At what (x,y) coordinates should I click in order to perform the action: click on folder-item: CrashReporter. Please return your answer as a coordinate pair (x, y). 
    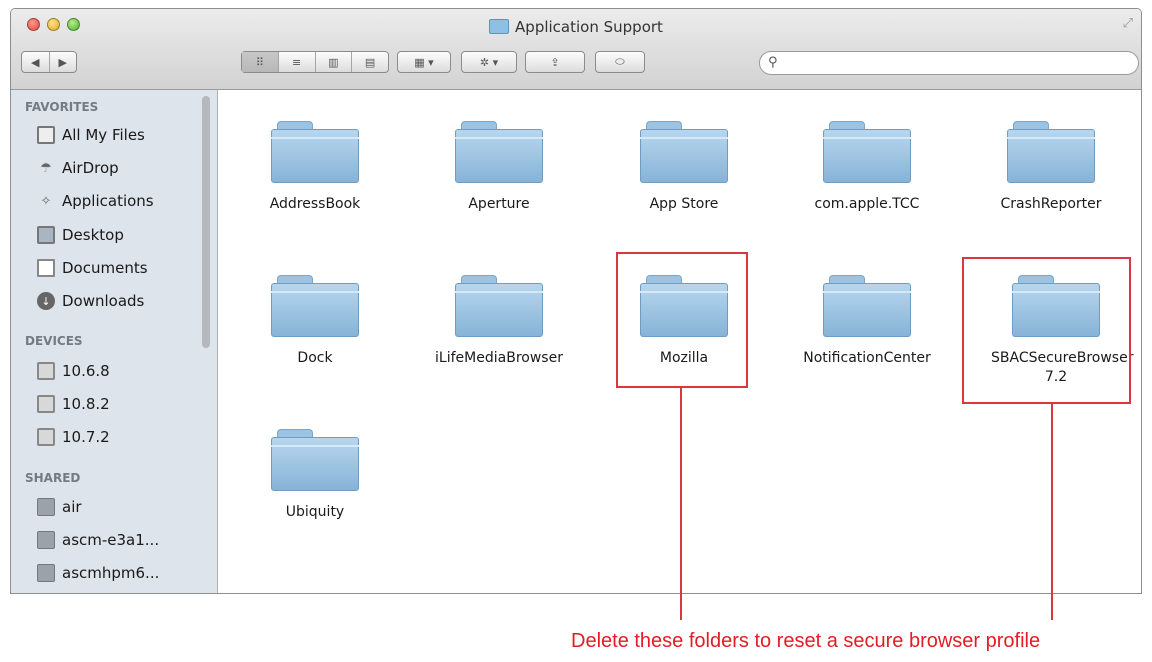
    Looking at the image, I should click on (1051, 167).